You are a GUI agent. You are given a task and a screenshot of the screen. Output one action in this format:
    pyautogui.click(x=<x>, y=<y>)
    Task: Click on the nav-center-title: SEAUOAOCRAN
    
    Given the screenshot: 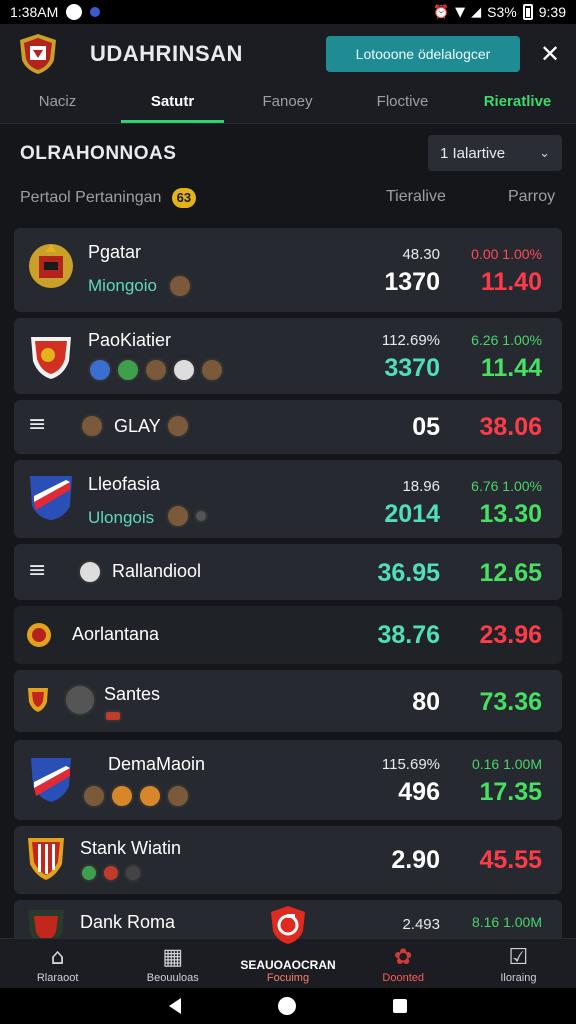 What is the action you would take?
    pyautogui.click(x=288, y=965)
    